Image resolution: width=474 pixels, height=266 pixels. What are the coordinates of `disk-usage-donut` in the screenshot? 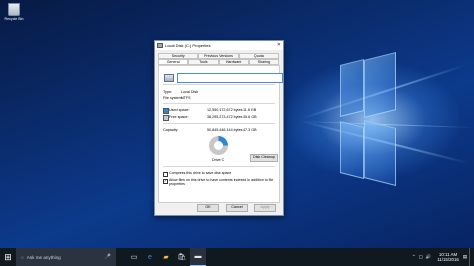 It's located at (218, 145).